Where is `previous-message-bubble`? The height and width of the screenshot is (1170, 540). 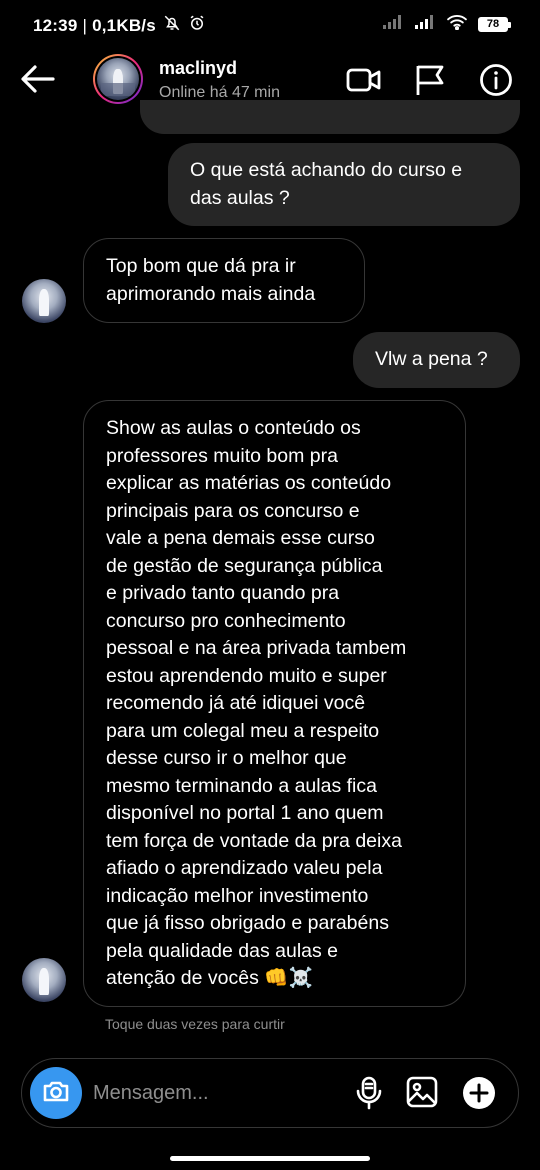
previous-message-bubble is located at coordinates (330, 117).